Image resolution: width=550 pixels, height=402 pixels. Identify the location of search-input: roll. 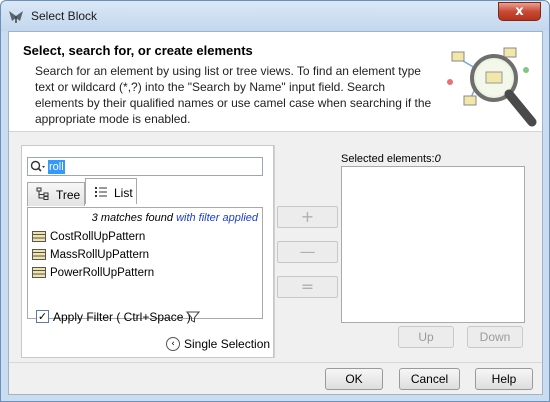
(145, 166).